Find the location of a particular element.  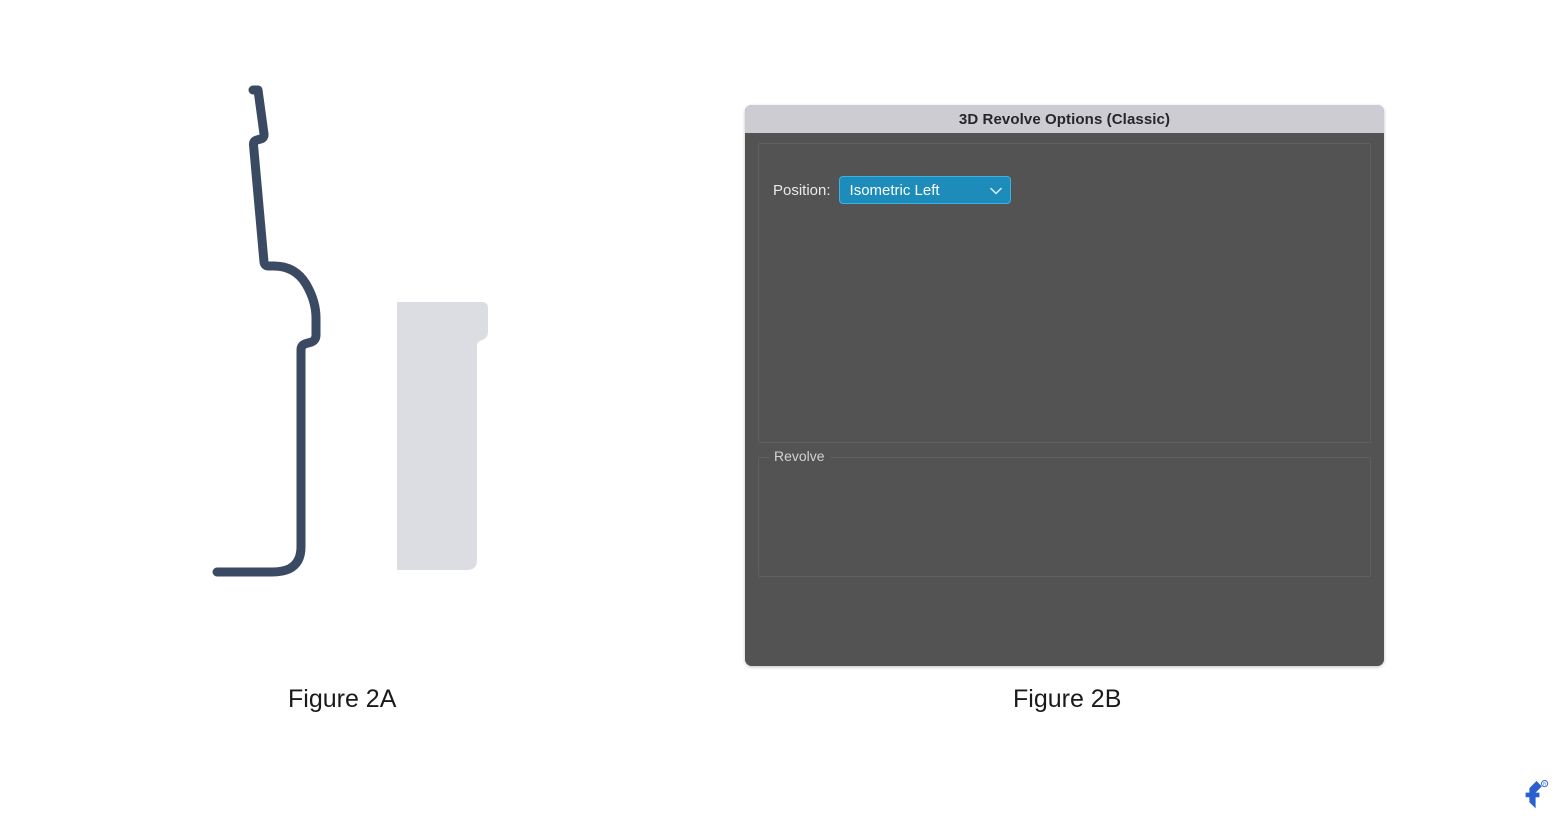

dialog-title-bar: 3D Revolve Options (Classic) is located at coordinates (1064, 119).